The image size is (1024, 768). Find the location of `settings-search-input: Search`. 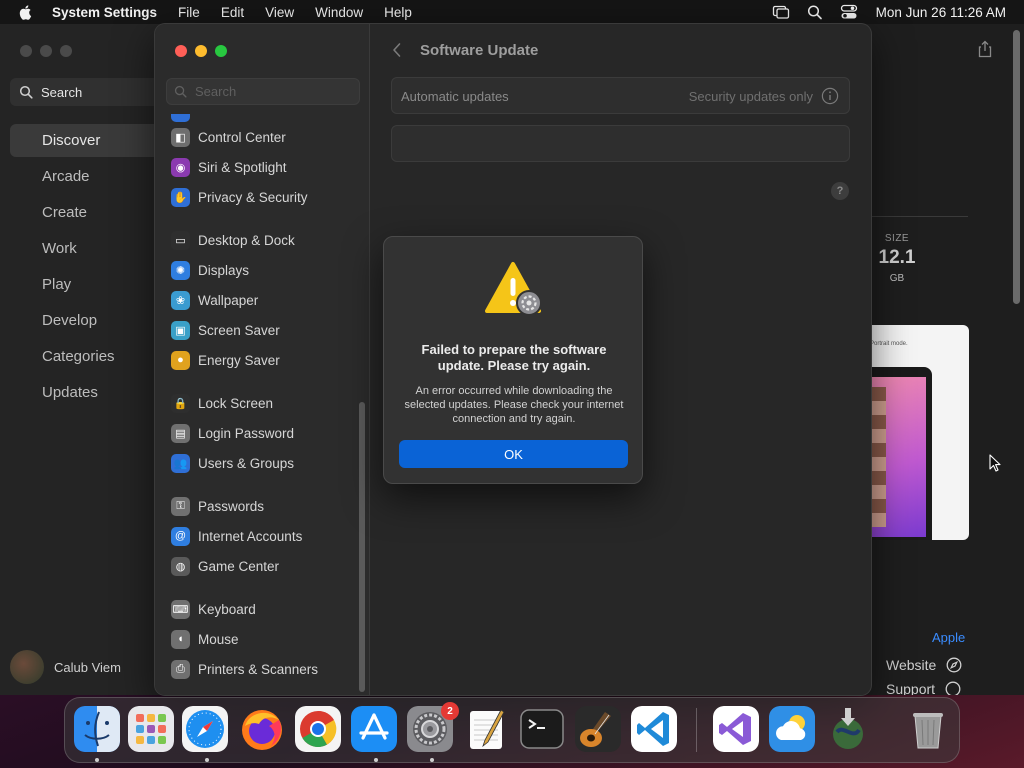

settings-search-input: Search is located at coordinates (263, 91).